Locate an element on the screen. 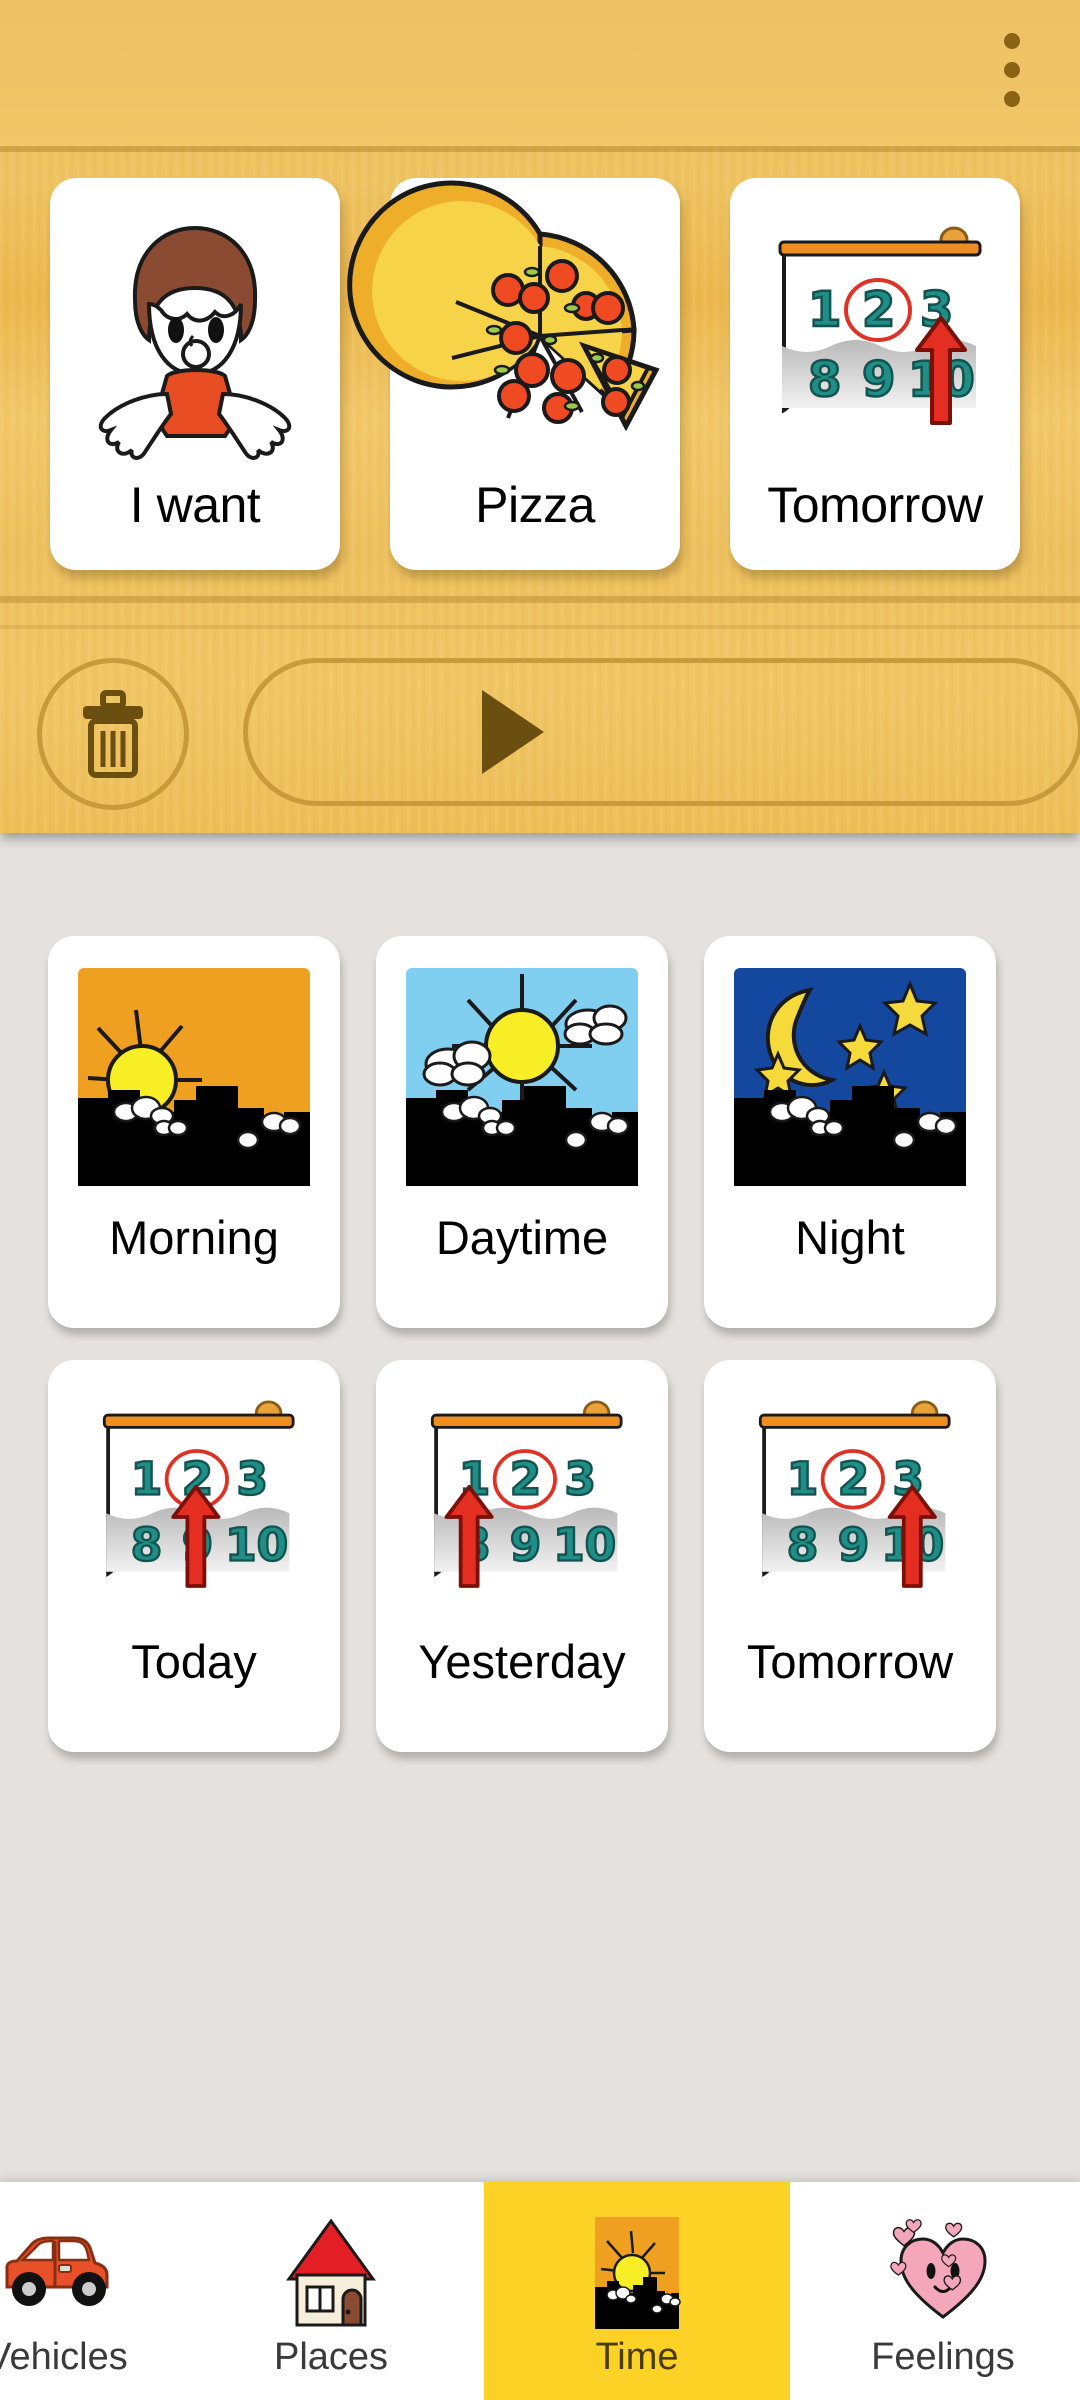 The image size is (1080, 2400). tile-morning: Morning is located at coordinates (194, 1132).